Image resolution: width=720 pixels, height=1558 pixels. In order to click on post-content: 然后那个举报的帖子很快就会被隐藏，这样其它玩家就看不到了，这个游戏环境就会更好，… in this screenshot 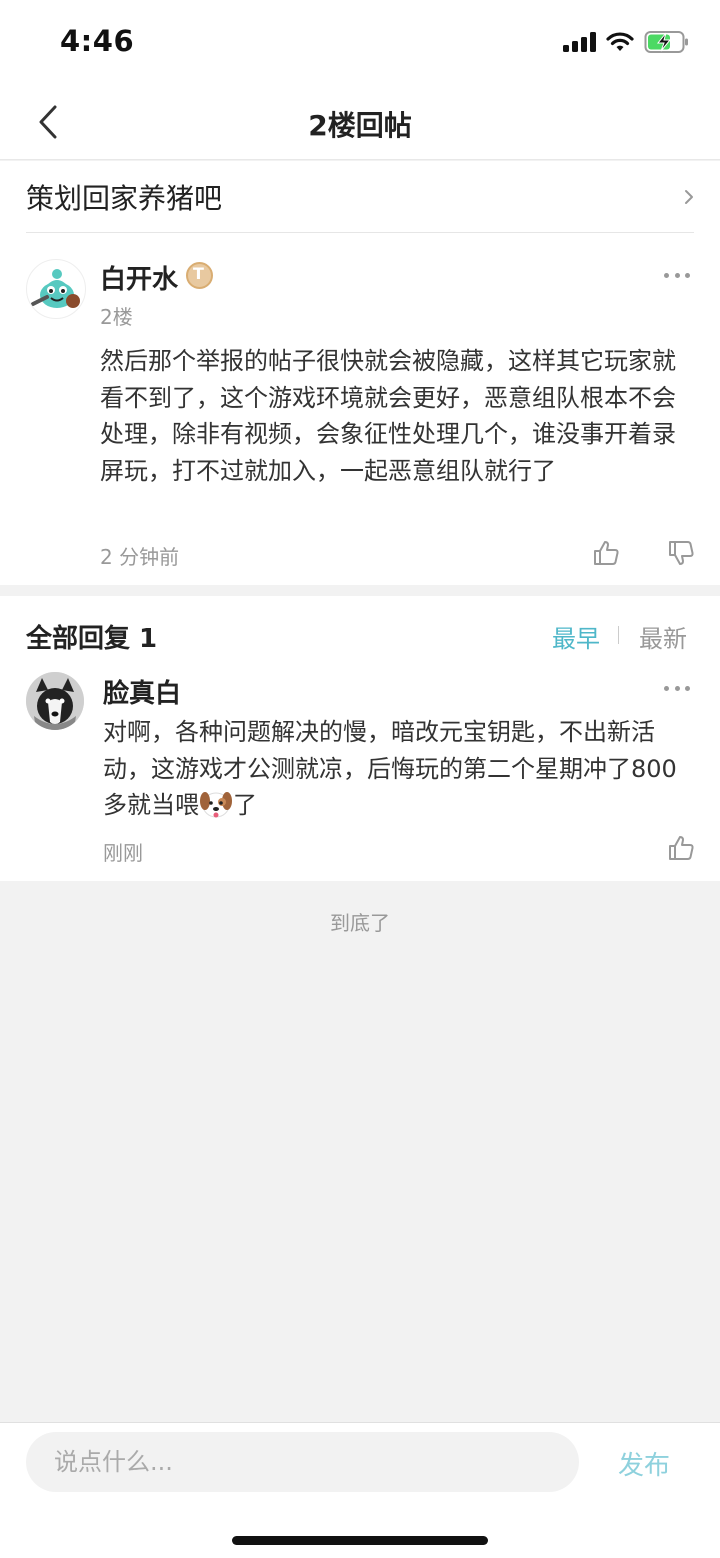, I will do `click(388, 416)`.